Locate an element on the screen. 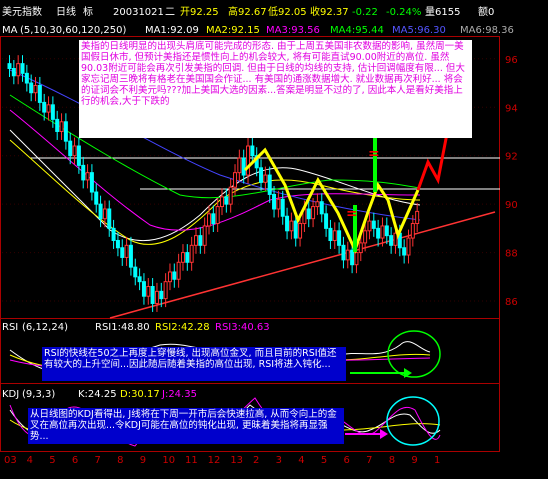 The height and width of the screenshot is (479, 548). ma2-value: MA2:92.15 is located at coordinates (233, 30).